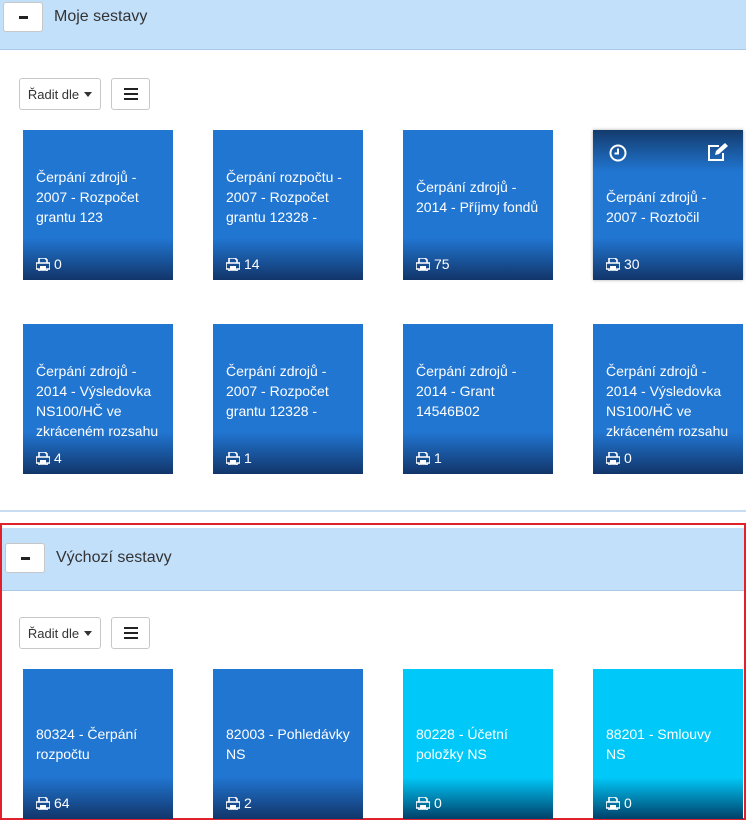  Describe the element at coordinates (718, 152) in the screenshot. I see `edit-icon` at that location.